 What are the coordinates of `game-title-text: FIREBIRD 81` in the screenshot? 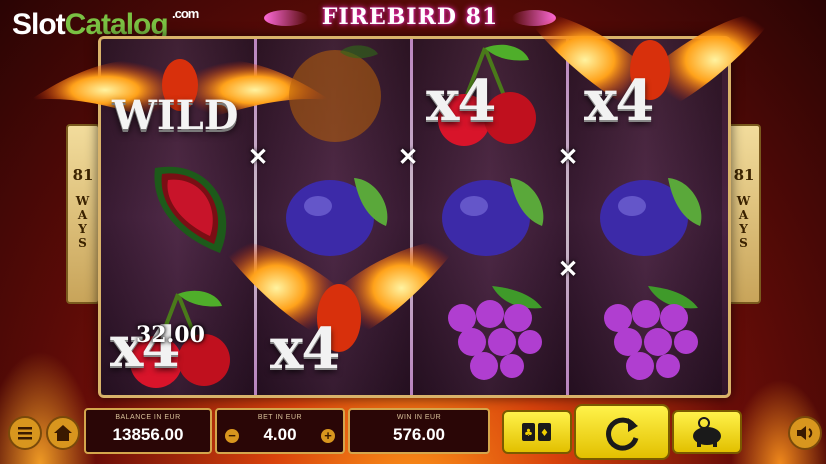 It's located at (410, 17).